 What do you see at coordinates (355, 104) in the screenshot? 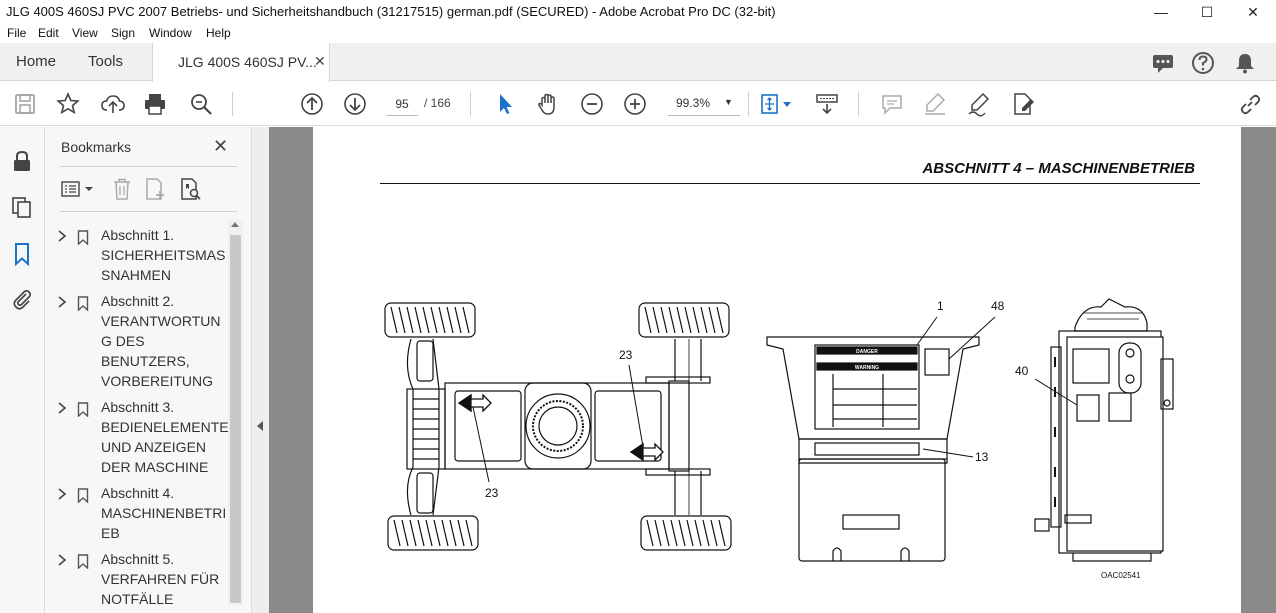
I see `next-page-icon` at bounding box center [355, 104].